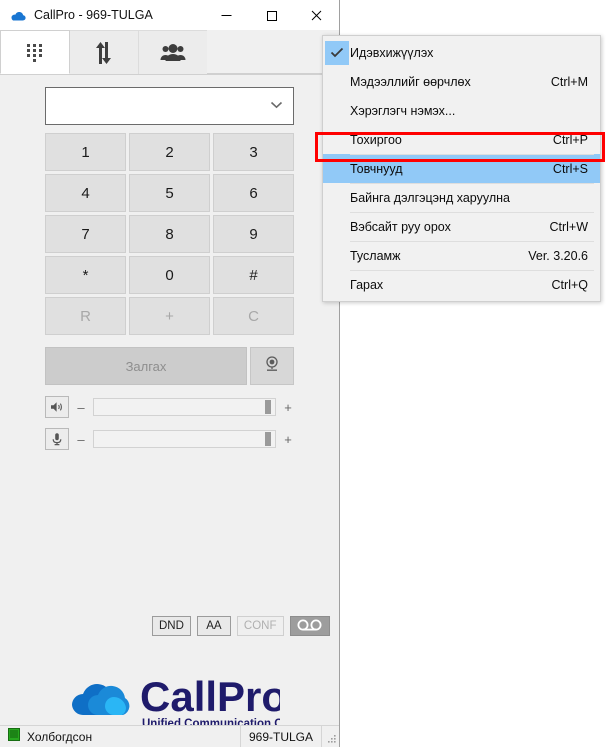 The height and width of the screenshot is (747, 608). Describe the element at coordinates (81, 439) in the screenshot. I see `microphone-decrease-button: –` at that location.